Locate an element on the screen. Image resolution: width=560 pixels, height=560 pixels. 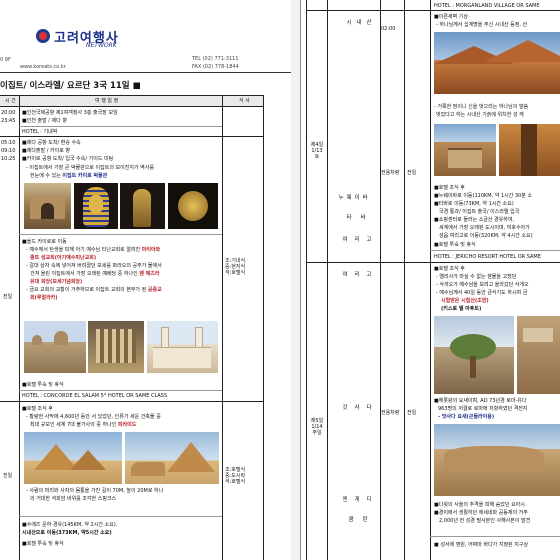
pyramids-photo is located at coordinates (73, 458).